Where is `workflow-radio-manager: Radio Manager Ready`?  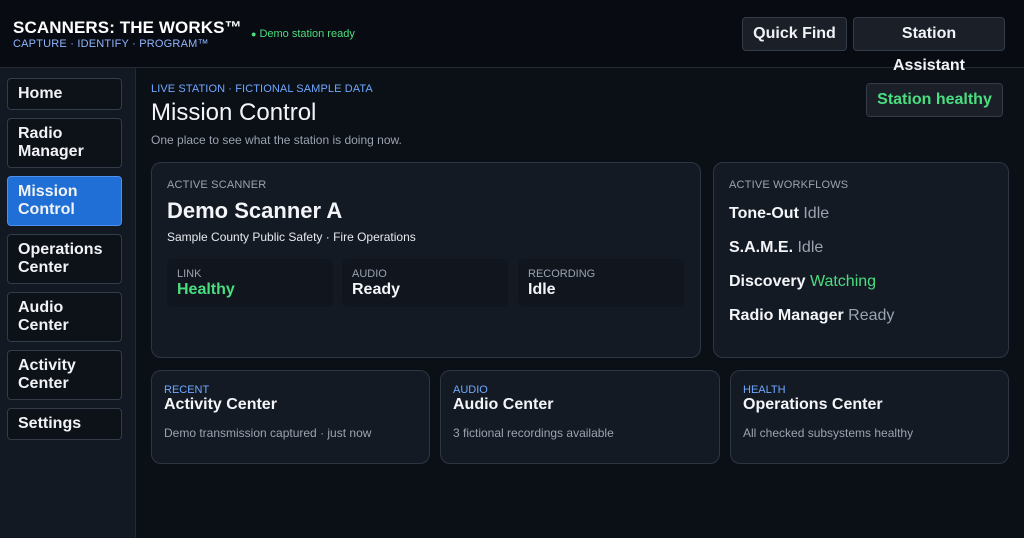
workflow-radio-manager: Radio Manager Ready is located at coordinates (811, 316).